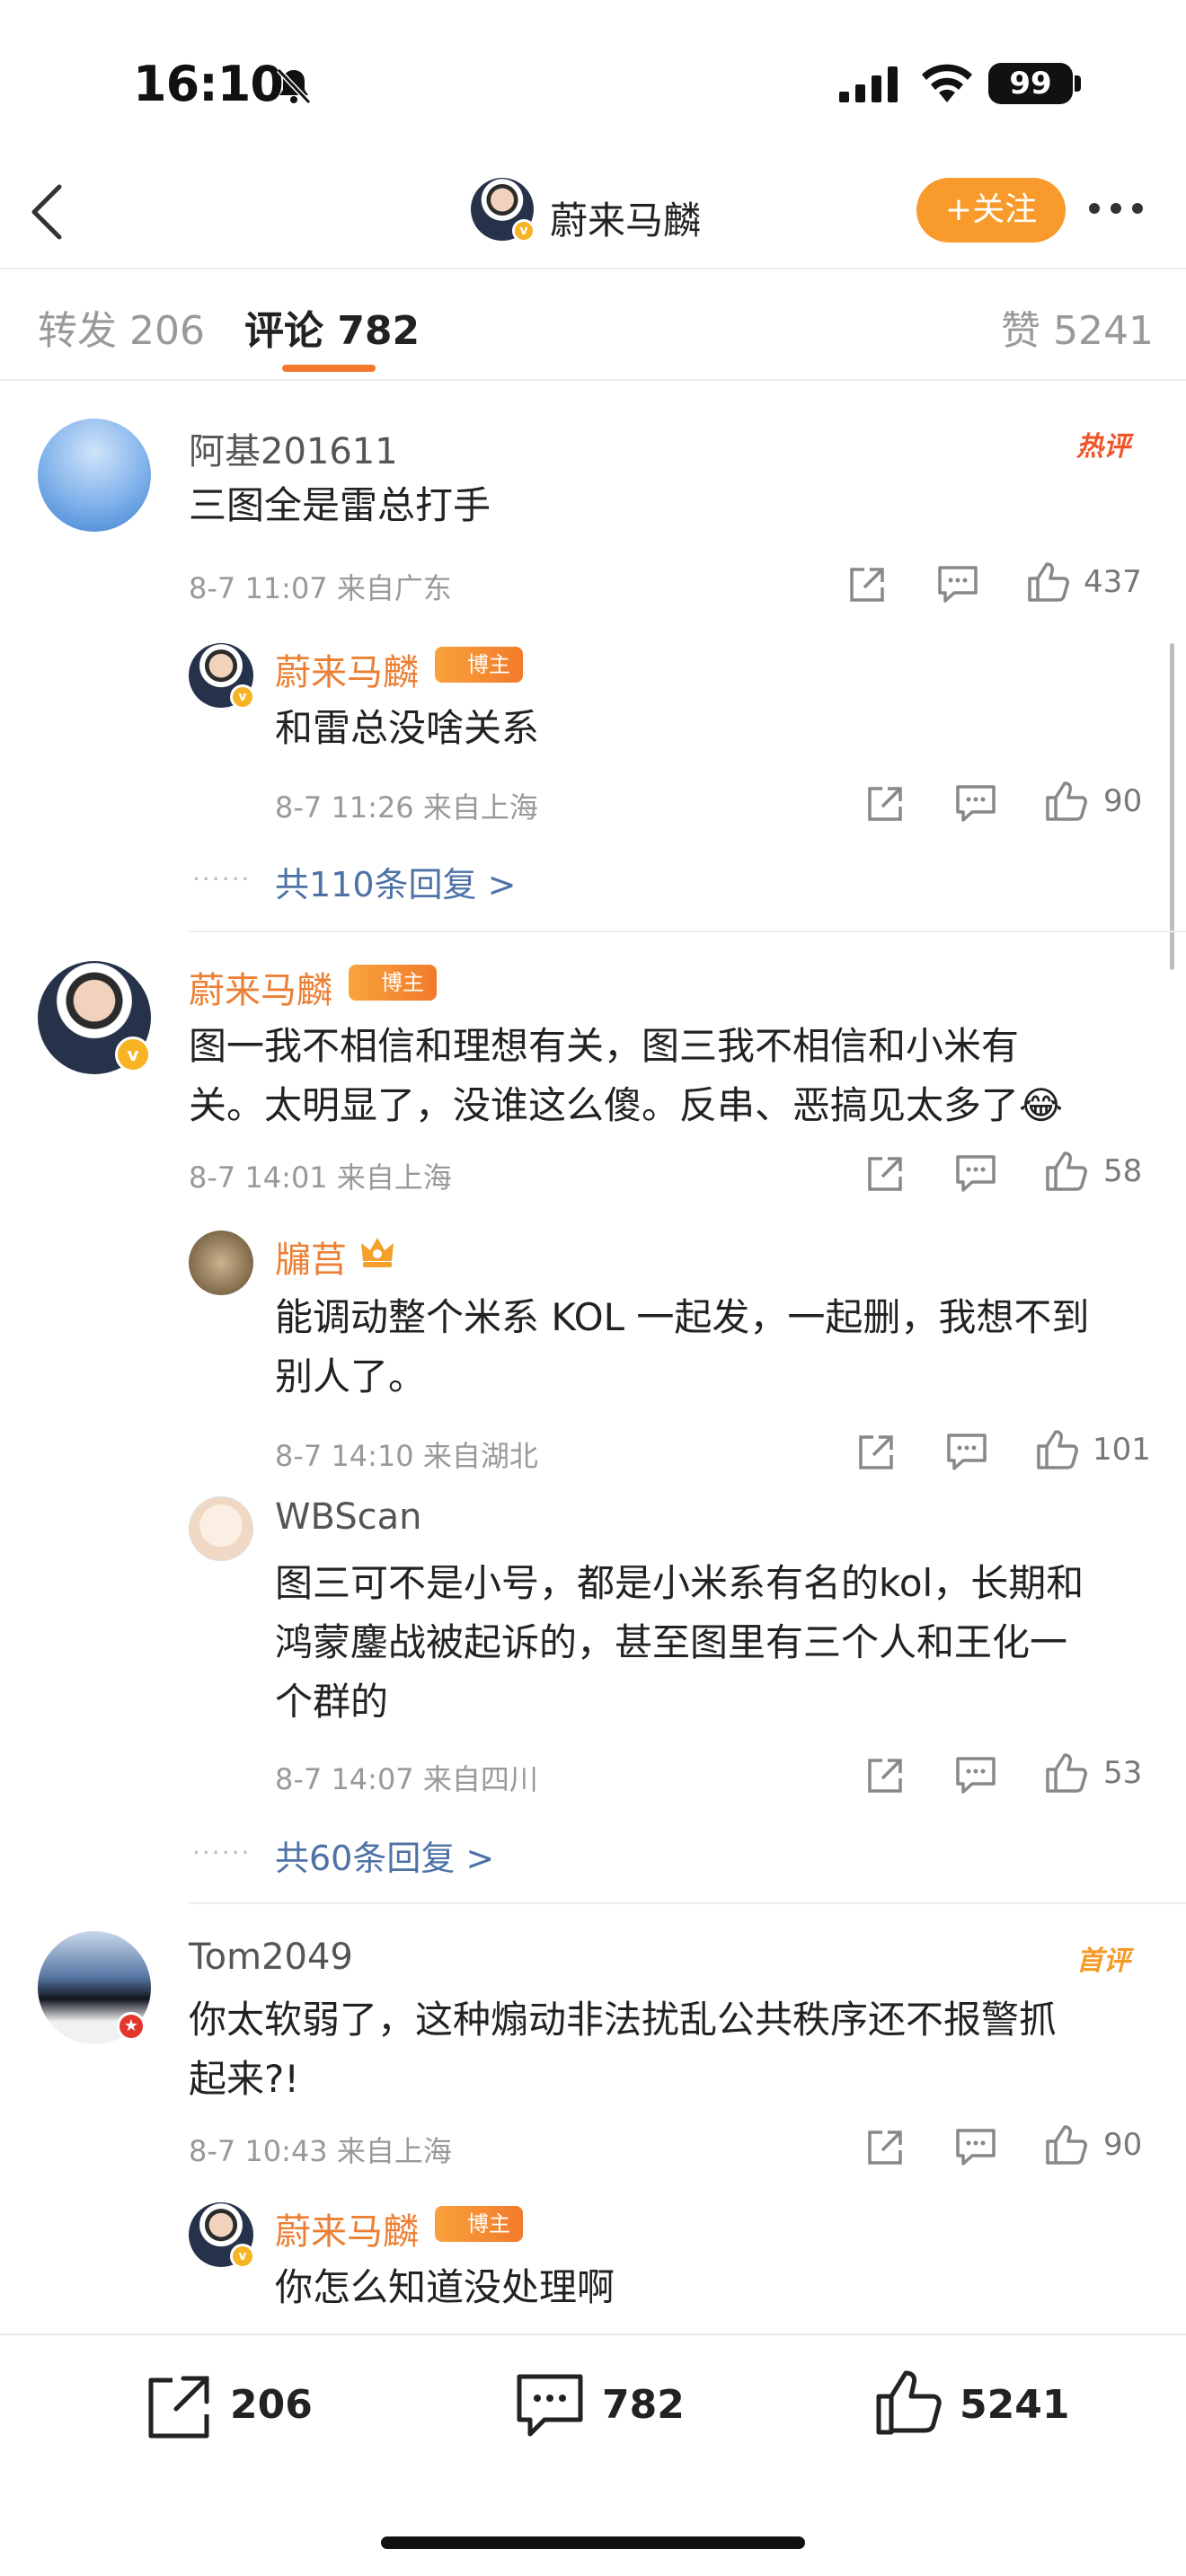 This screenshot has width=1186, height=2576. What do you see at coordinates (271, 2405) in the screenshot?
I see `bottom-repost-count: 206` at bounding box center [271, 2405].